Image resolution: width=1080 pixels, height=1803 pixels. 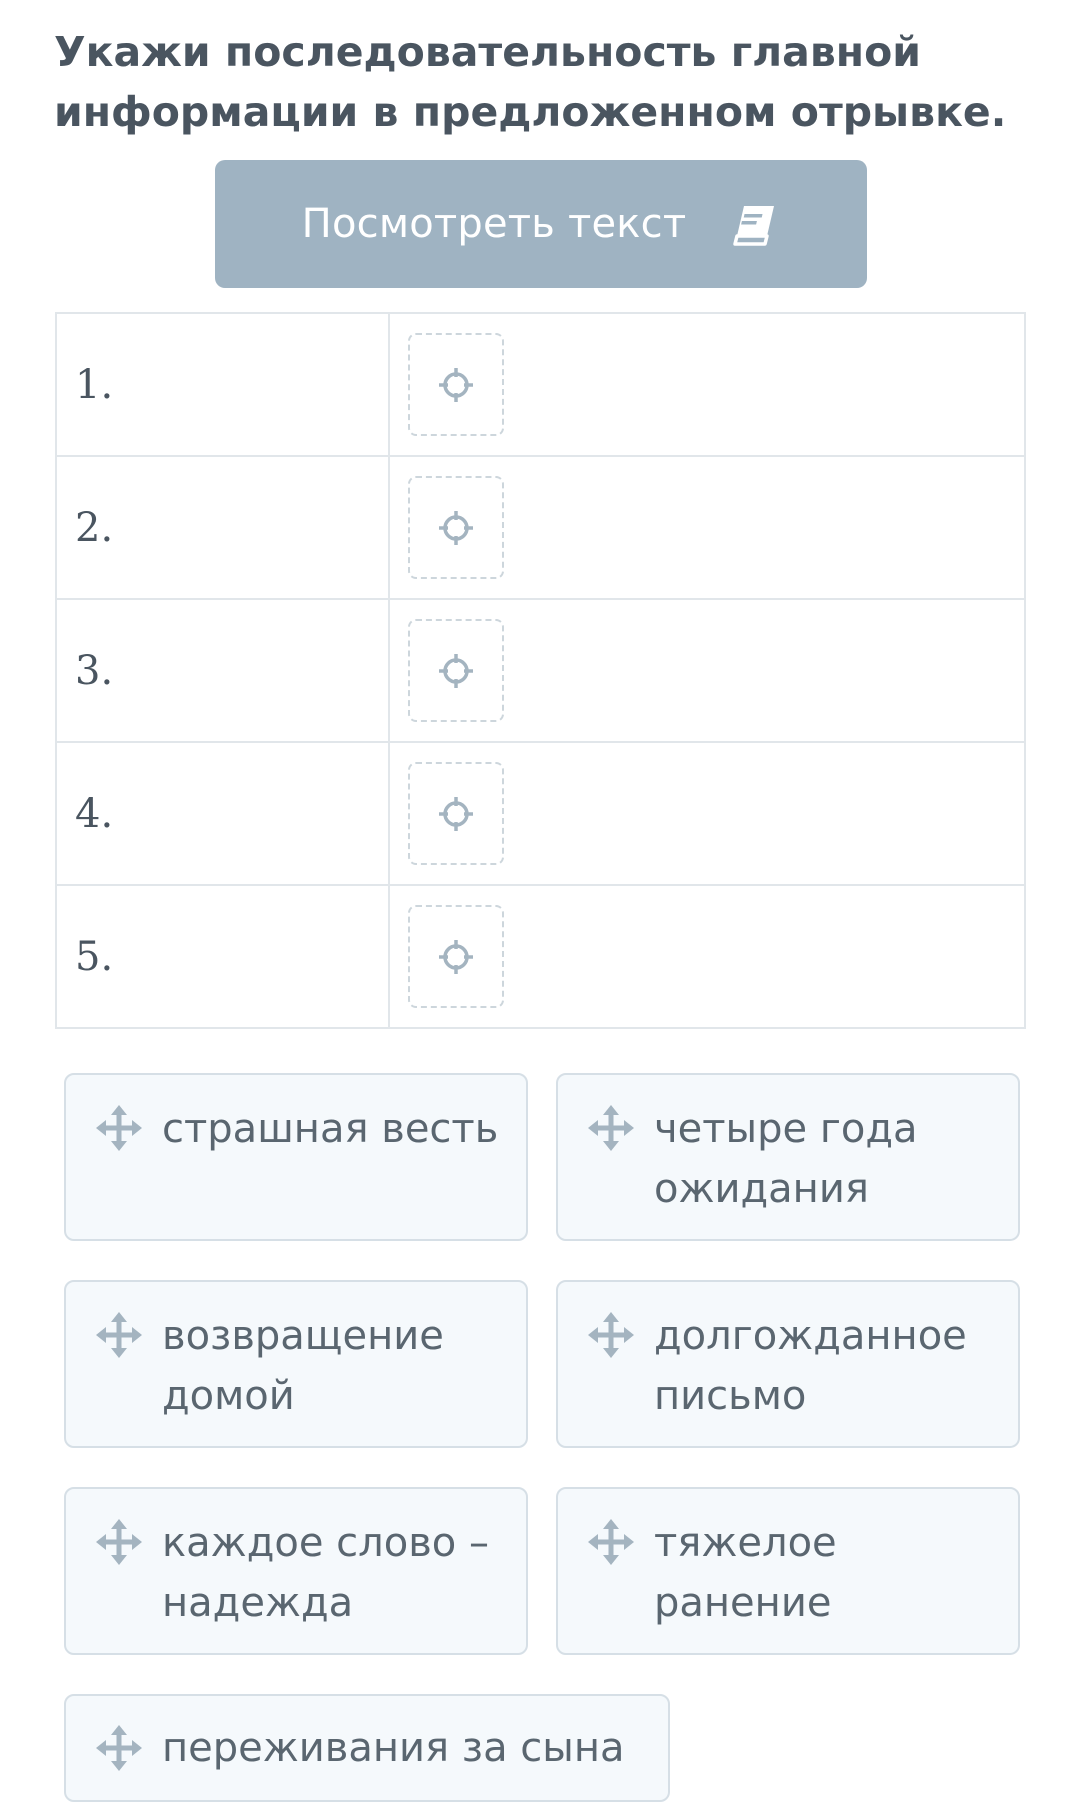 What do you see at coordinates (303, 1366) in the screenshot?
I see `option-label: возвращение домой` at bounding box center [303, 1366].